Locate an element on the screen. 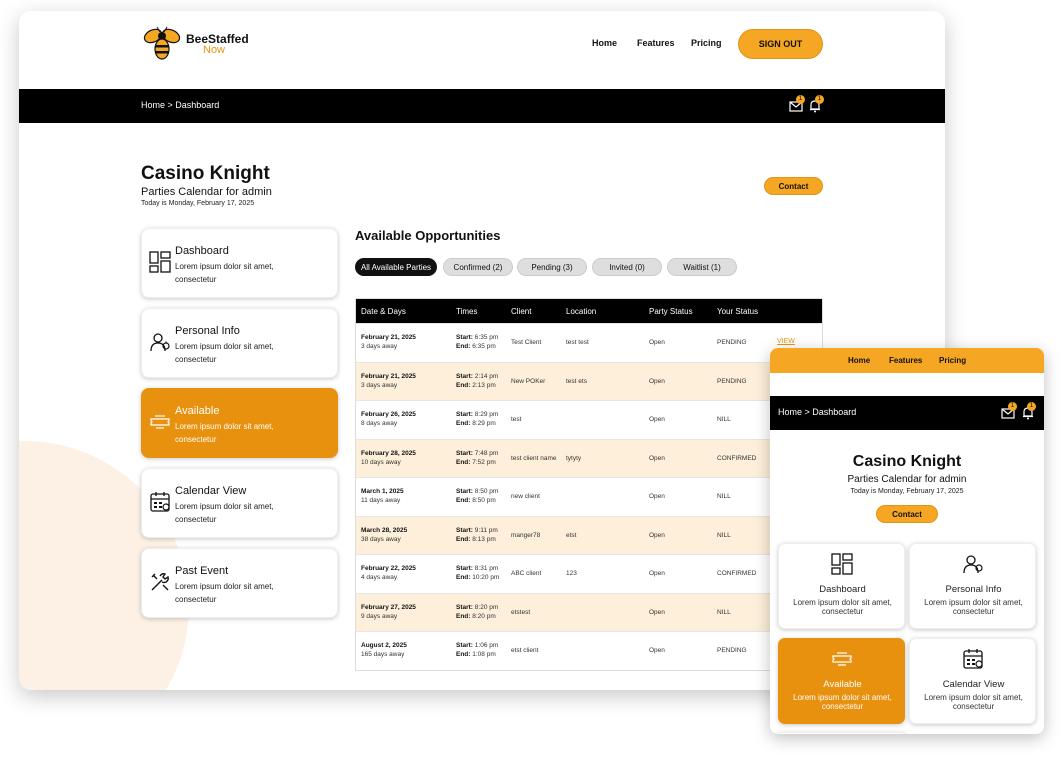 The image size is (1062, 761). mobile-messages-badge: 1 is located at coordinates (1012, 406).